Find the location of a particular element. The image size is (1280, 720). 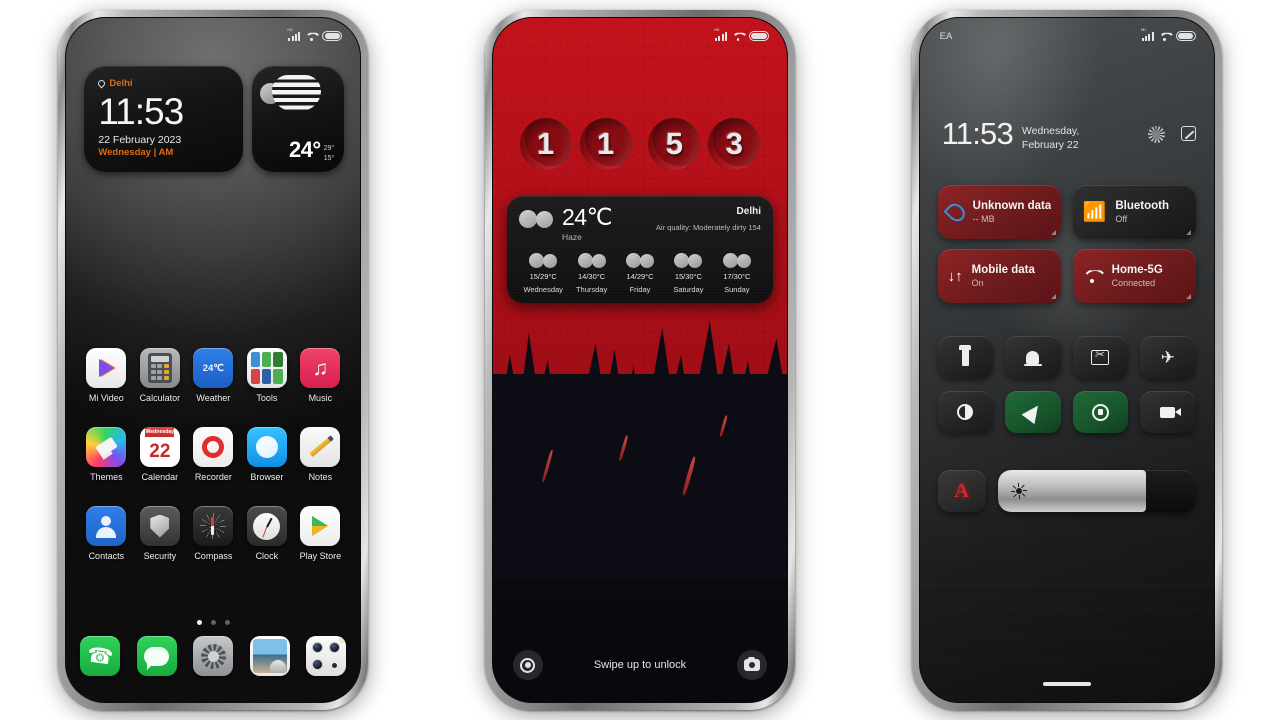

app-weather: 24℃ Weather is located at coordinates (213, 375).